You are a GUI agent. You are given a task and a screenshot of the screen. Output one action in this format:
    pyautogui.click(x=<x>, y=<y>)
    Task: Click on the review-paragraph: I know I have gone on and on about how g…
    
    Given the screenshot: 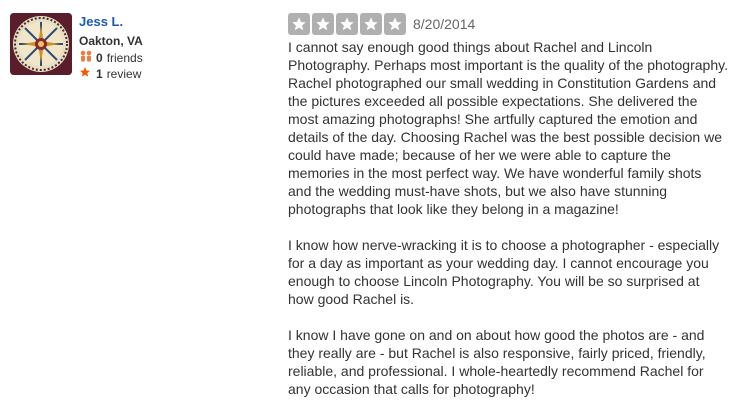 What is the action you would take?
    pyautogui.click(x=497, y=362)
    